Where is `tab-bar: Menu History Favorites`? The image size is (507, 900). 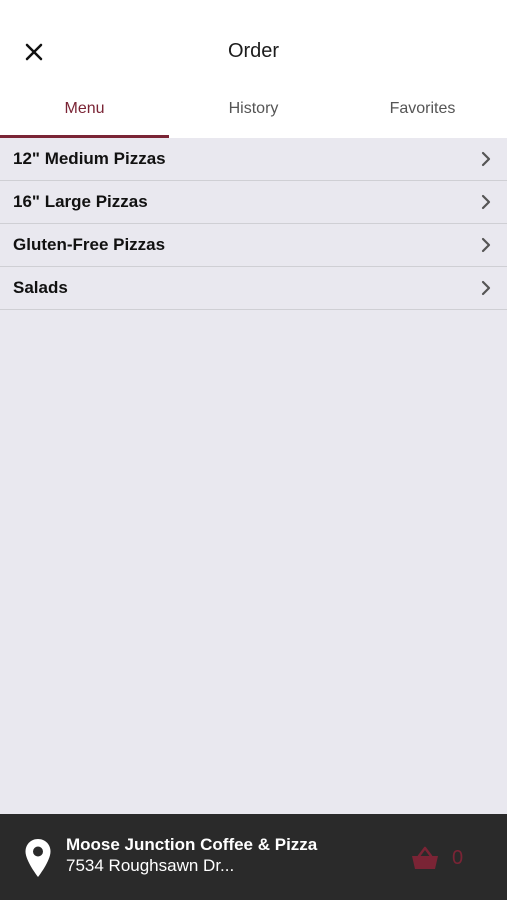
tab-bar: Menu History Favorites is located at coordinates (253, 113).